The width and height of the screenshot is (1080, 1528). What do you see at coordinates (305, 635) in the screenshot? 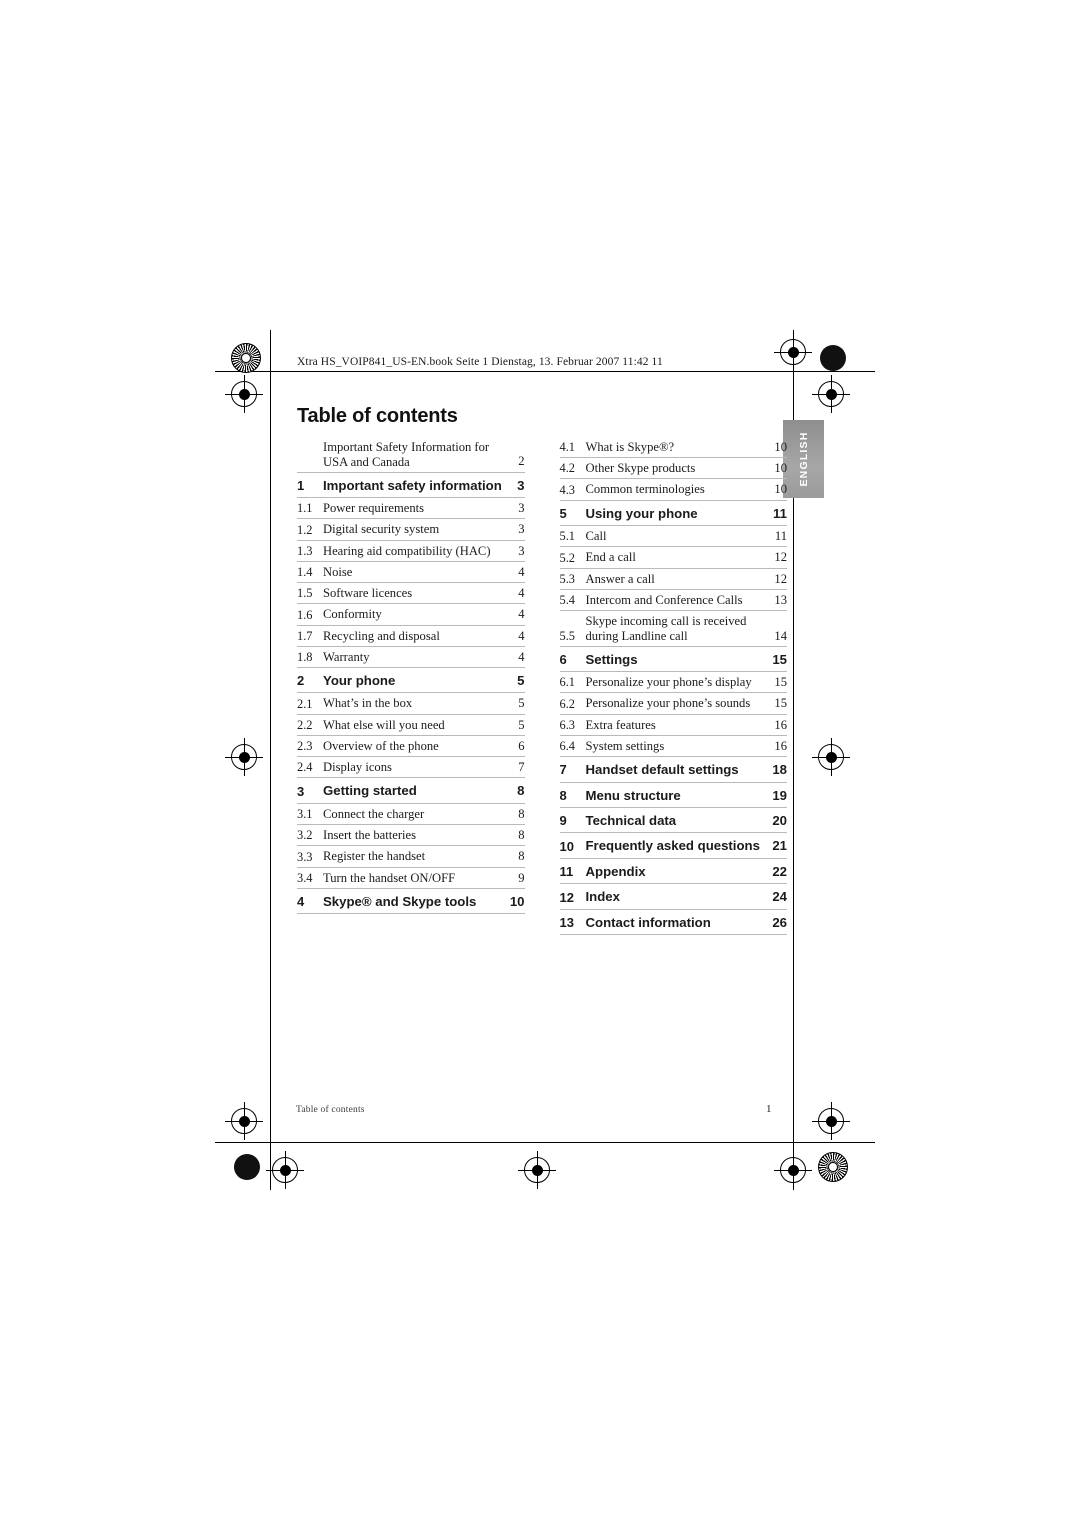
I see `toc-entry-number: 1.7` at bounding box center [305, 635].